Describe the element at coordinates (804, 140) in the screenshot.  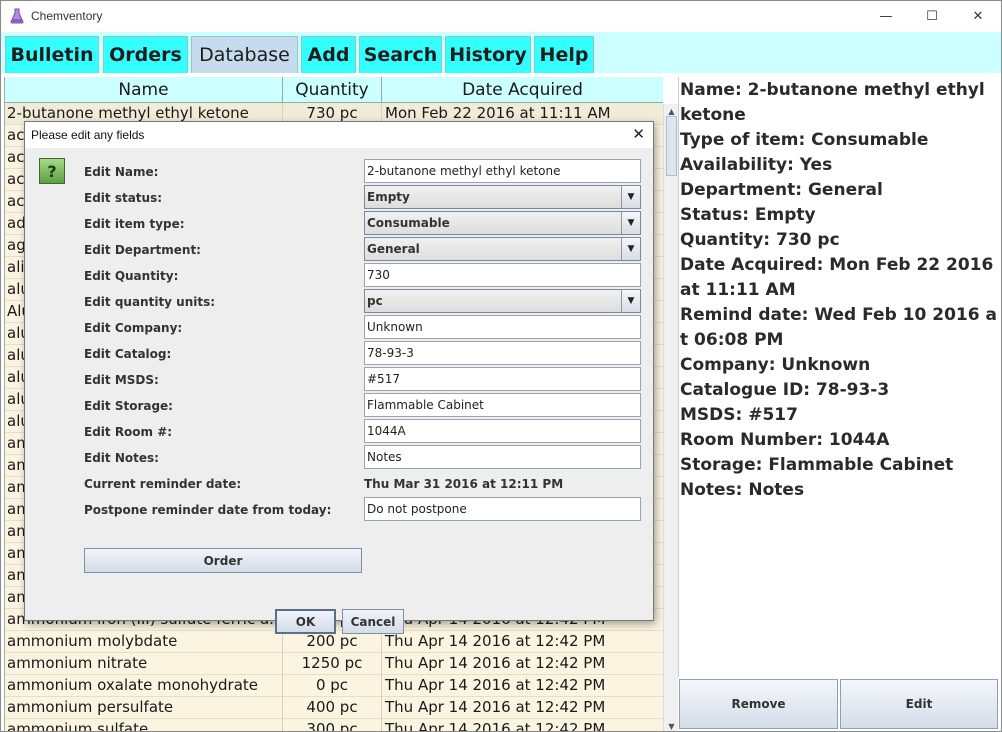
I see `detail-line: Type of item: Consumable` at that location.